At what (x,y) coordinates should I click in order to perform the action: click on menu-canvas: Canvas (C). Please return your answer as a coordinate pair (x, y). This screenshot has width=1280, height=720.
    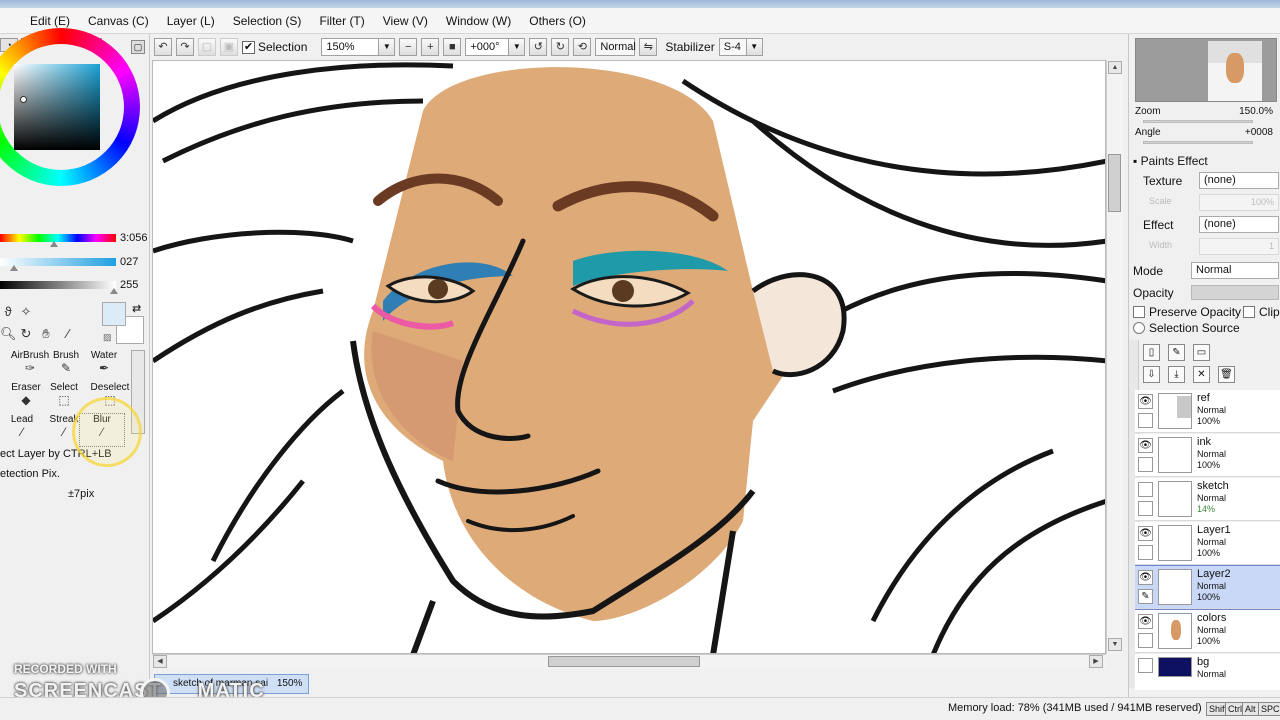
    Looking at the image, I should click on (118, 21).